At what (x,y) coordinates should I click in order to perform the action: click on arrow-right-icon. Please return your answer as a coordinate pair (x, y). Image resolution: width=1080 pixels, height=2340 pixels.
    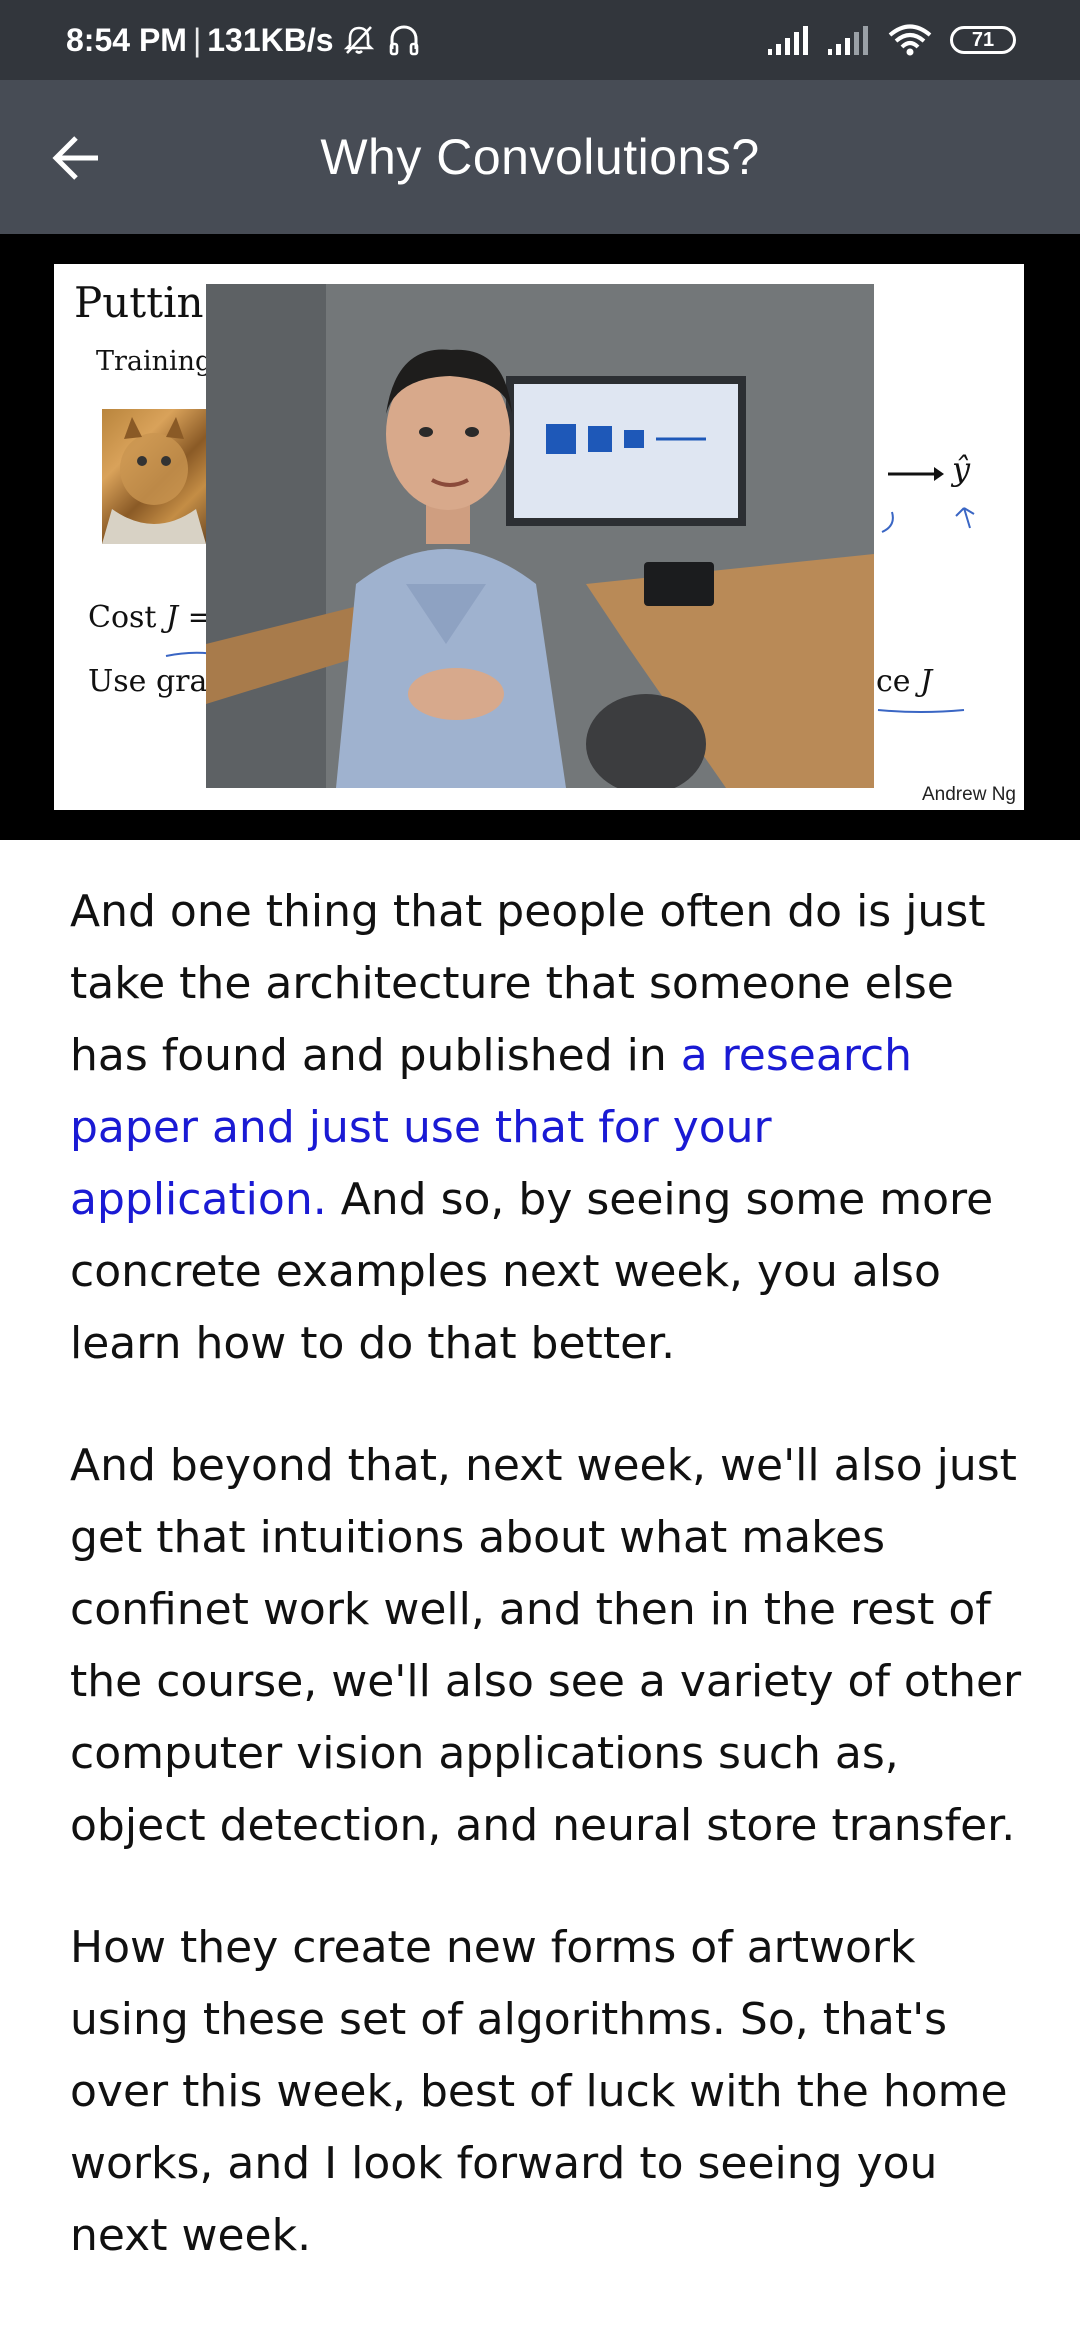
    Looking at the image, I should click on (916, 474).